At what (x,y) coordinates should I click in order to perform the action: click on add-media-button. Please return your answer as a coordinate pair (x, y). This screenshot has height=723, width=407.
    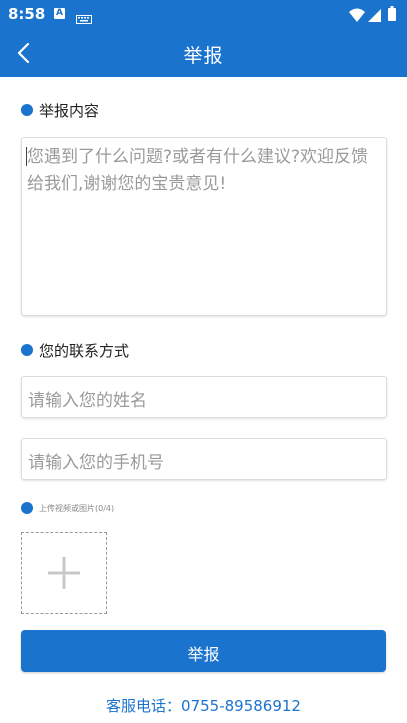
    Looking at the image, I should click on (64, 573).